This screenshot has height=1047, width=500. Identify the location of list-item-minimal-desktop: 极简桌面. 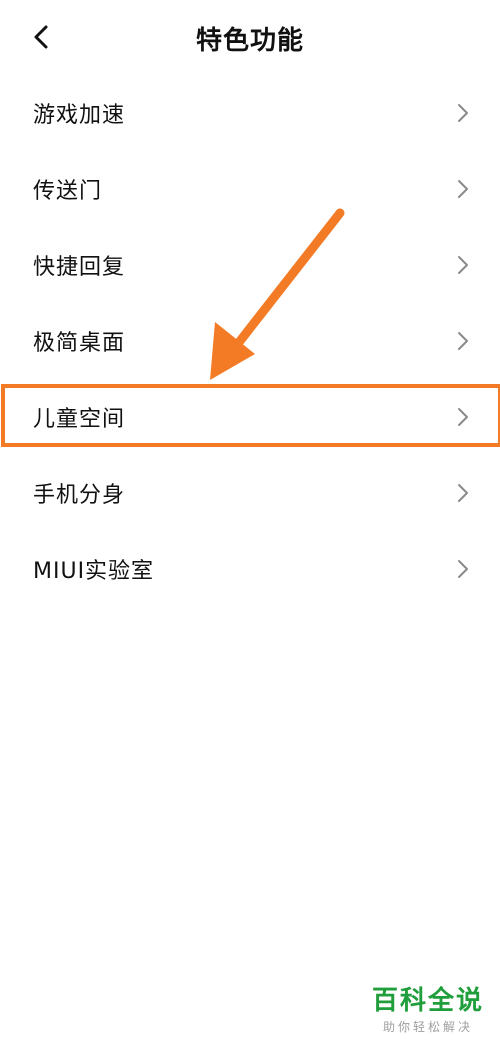
(250, 341).